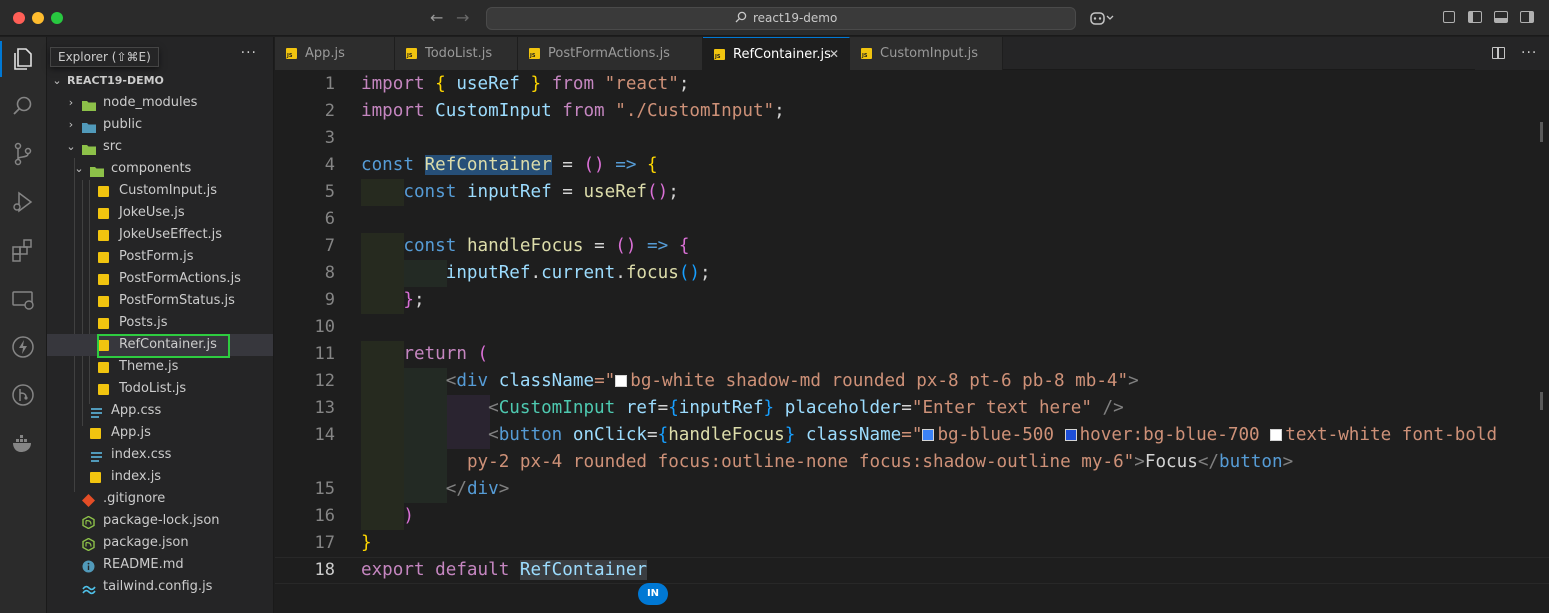 This screenshot has height=613, width=1549. I want to click on close-window-button, so click(19, 18).